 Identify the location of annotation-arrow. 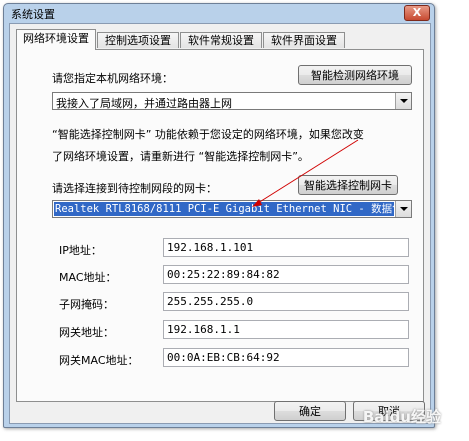
(305, 173).